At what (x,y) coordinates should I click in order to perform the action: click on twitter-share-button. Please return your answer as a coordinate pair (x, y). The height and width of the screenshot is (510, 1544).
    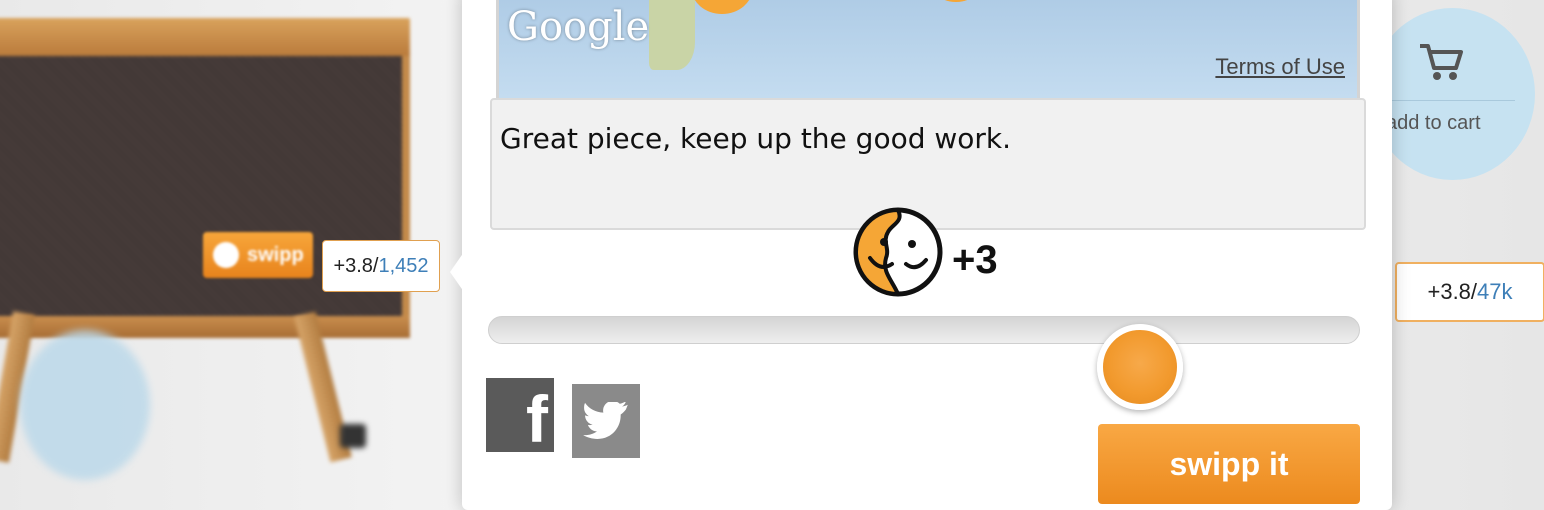
    Looking at the image, I should click on (606, 421).